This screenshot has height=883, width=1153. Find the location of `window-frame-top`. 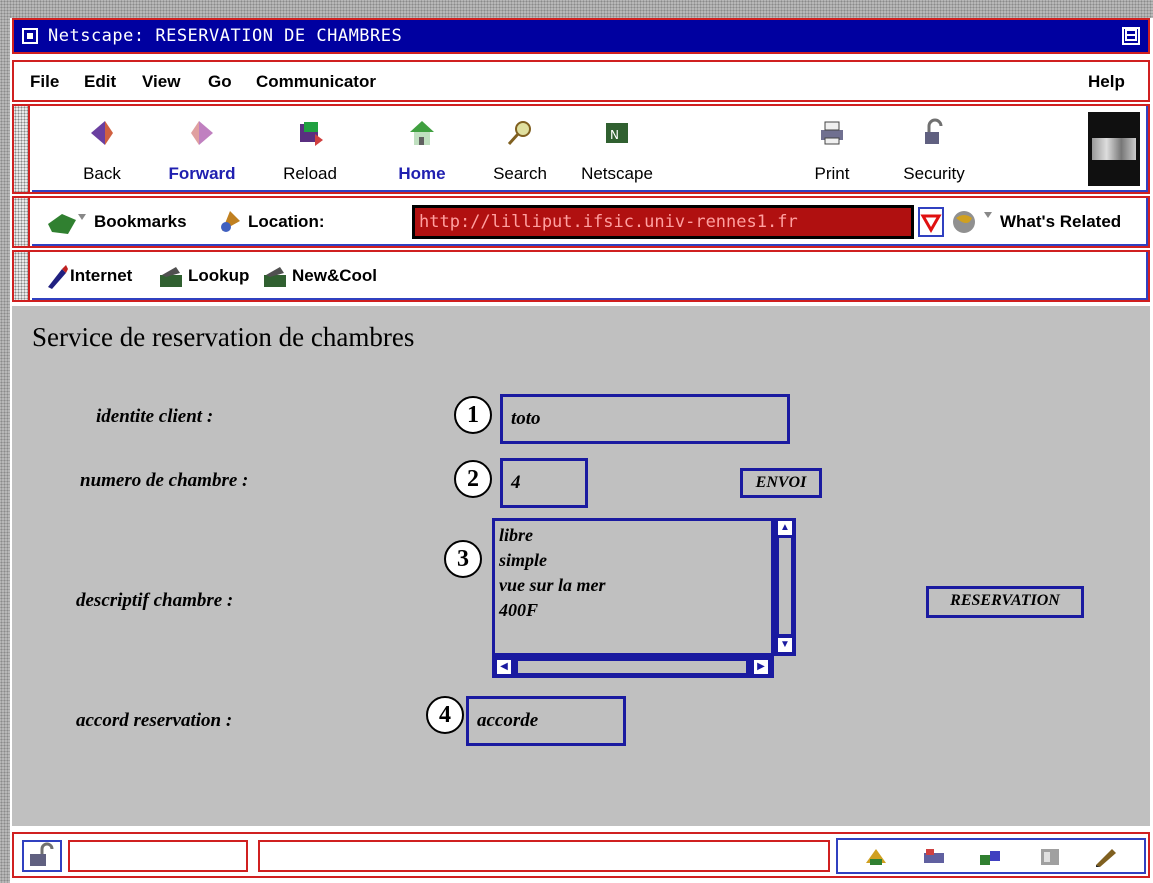

window-frame-top is located at coordinates (576, 9).